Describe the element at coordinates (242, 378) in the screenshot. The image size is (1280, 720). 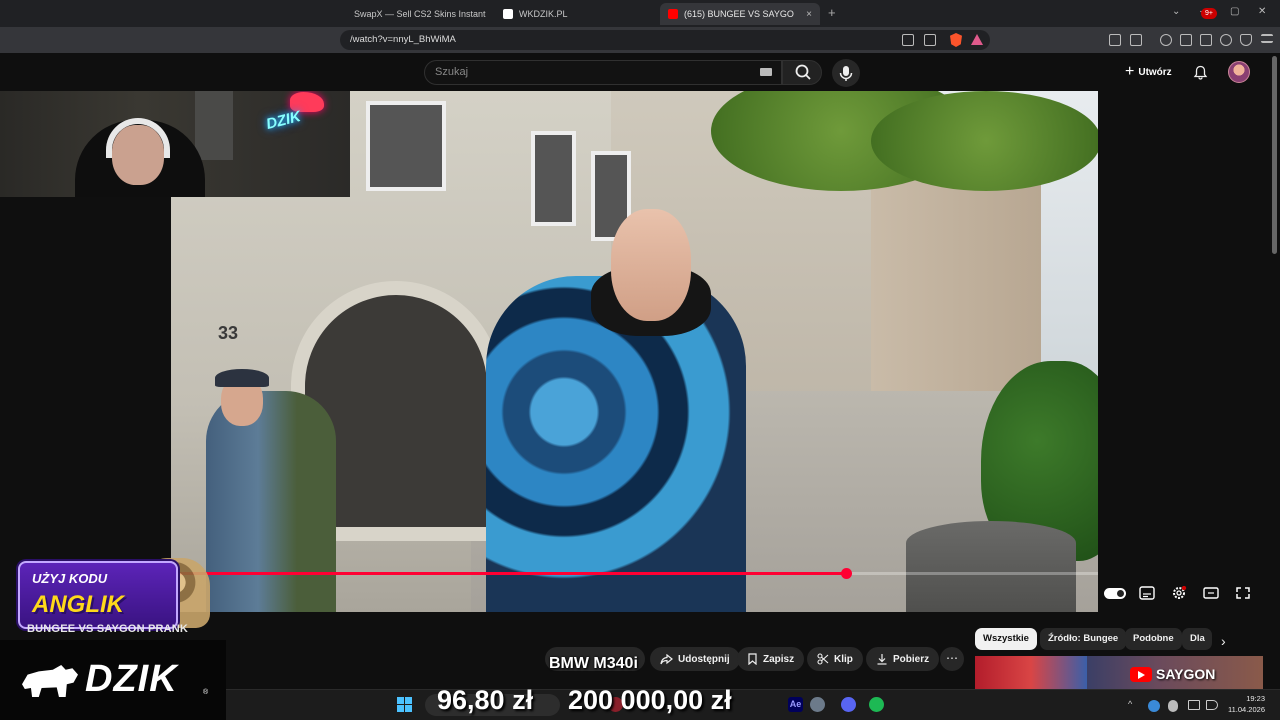
I see `video-passerby-cap` at that location.